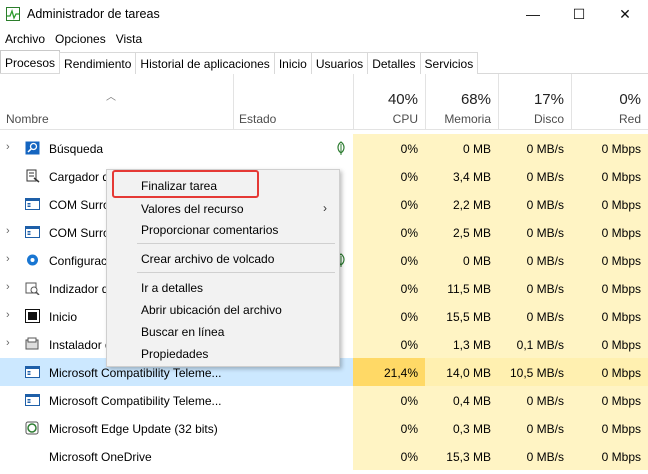 Image resolution: width=648 pixels, height=474 pixels. Describe the element at coordinates (630, 99) in the screenshot. I see `network-percent: 0%` at that location.